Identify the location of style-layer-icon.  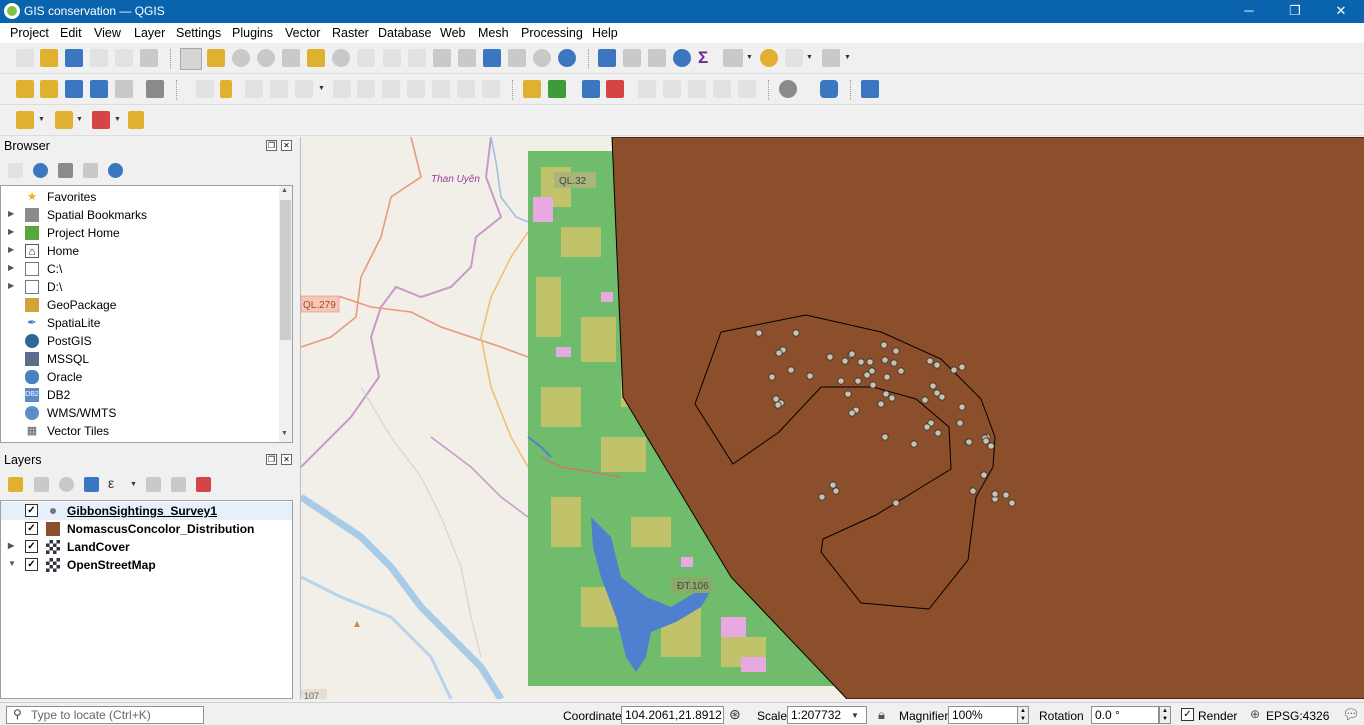
(15, 484).